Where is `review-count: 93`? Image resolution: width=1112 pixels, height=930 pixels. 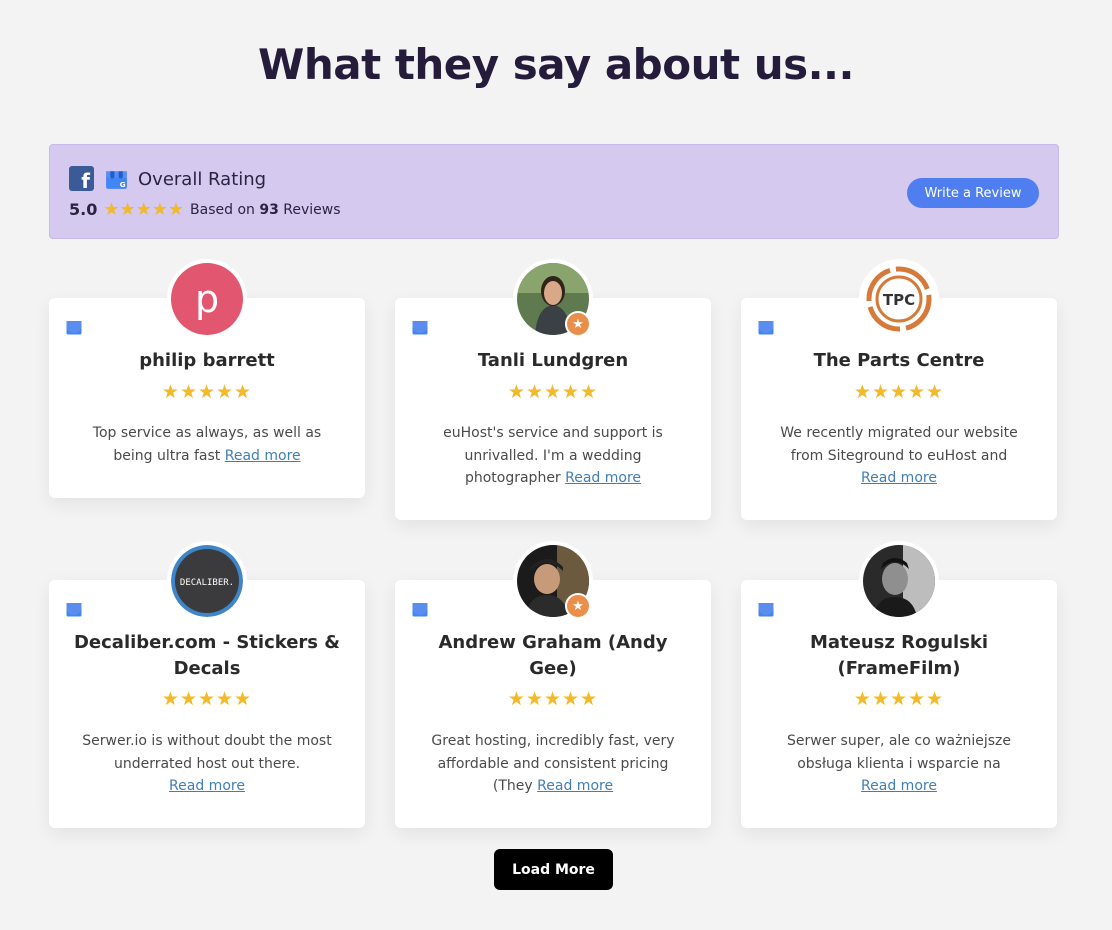 review-count: 93 is located at coordinates (269, 209).